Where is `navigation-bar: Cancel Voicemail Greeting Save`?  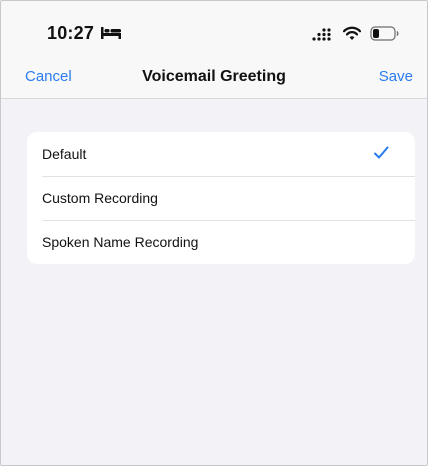
navigation-bar: Cancel Voicemail Greeting Save is located at coordinates (214, 81).